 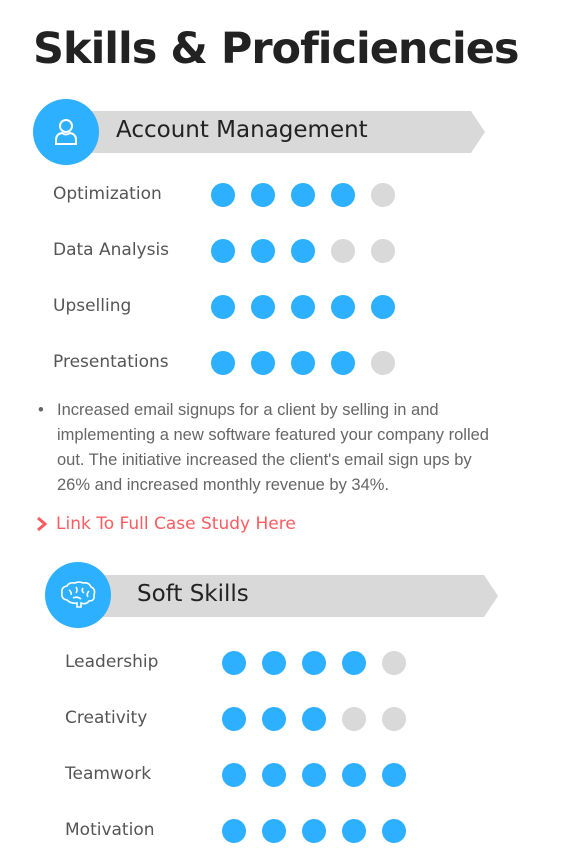 I want to click on section-heading: Account Management, so click(x=242, y=130).